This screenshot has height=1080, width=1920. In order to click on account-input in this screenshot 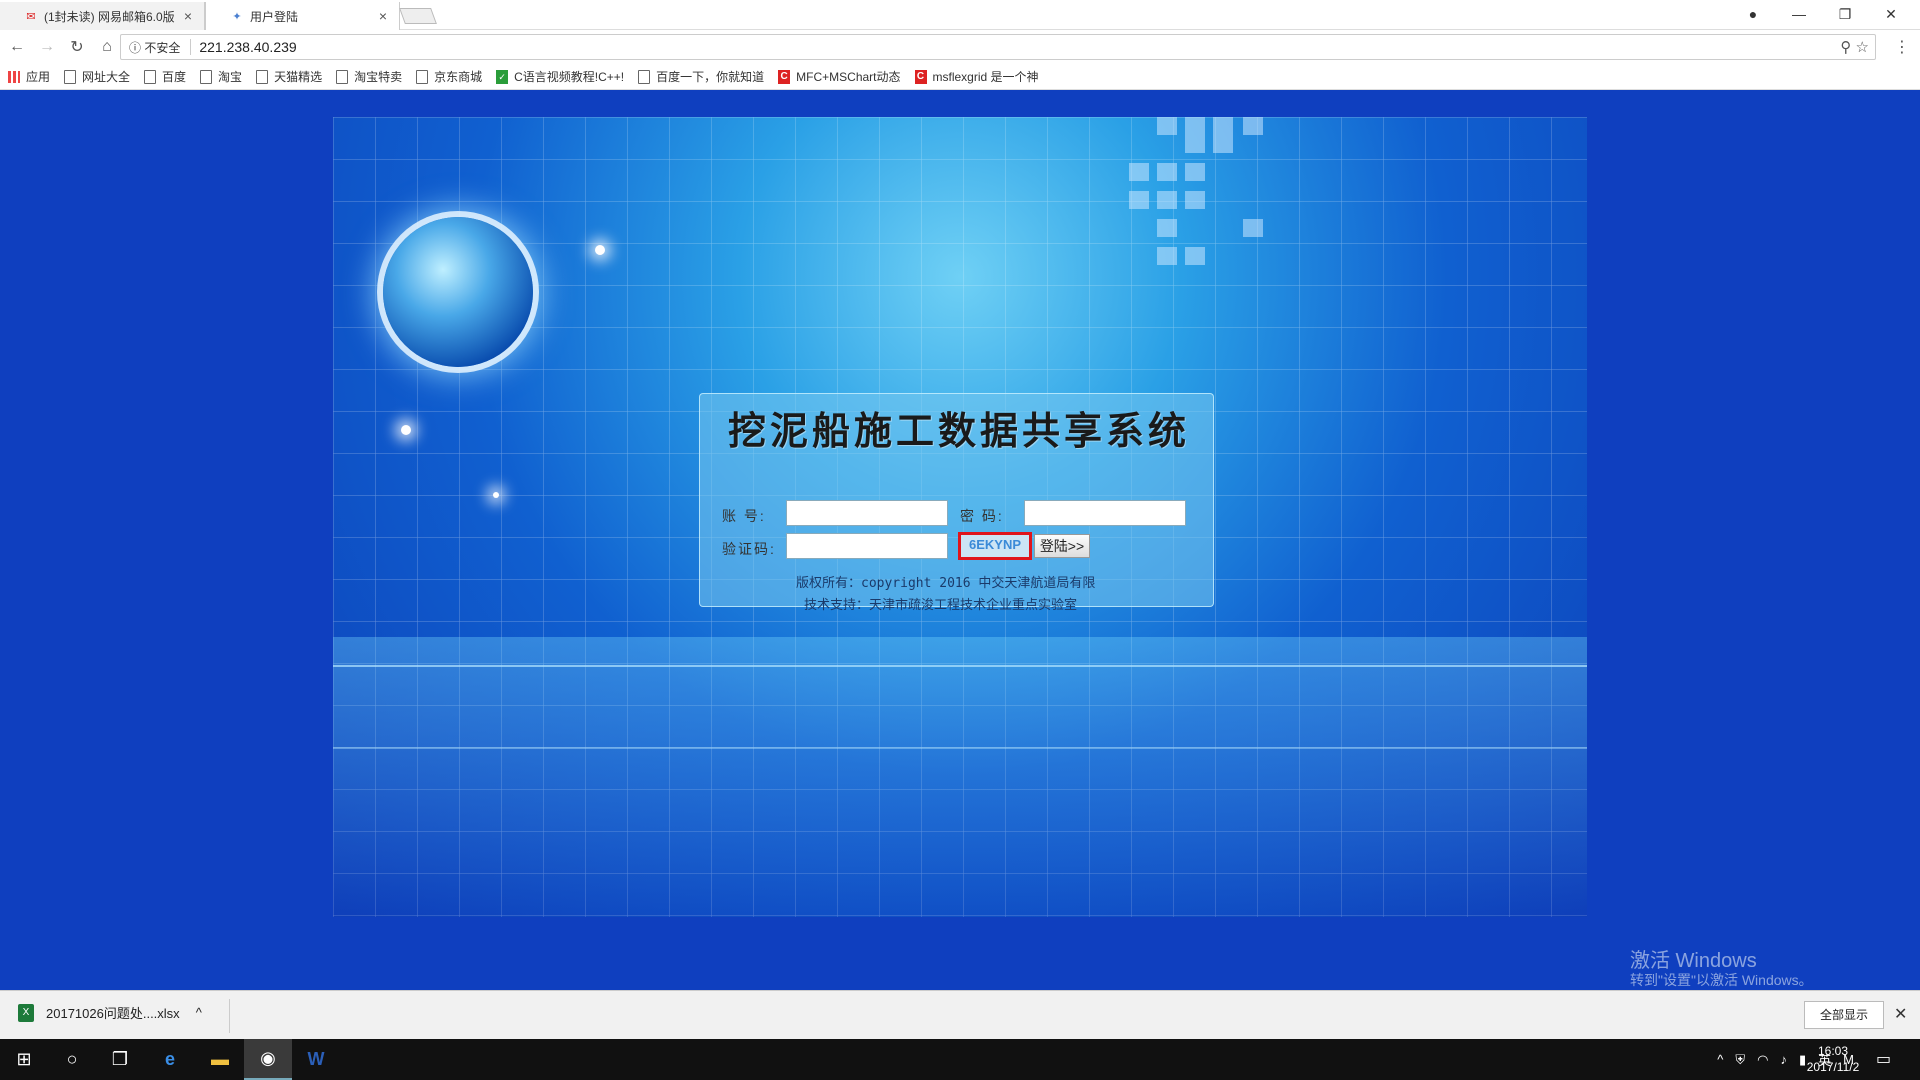, I will do `click(867, 513)`.